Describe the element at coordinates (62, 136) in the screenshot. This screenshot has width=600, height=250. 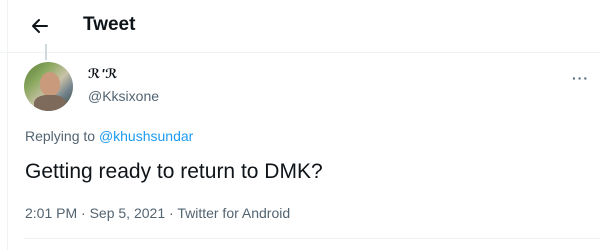
I see `replying-to-prefix: Replying to` at that location.